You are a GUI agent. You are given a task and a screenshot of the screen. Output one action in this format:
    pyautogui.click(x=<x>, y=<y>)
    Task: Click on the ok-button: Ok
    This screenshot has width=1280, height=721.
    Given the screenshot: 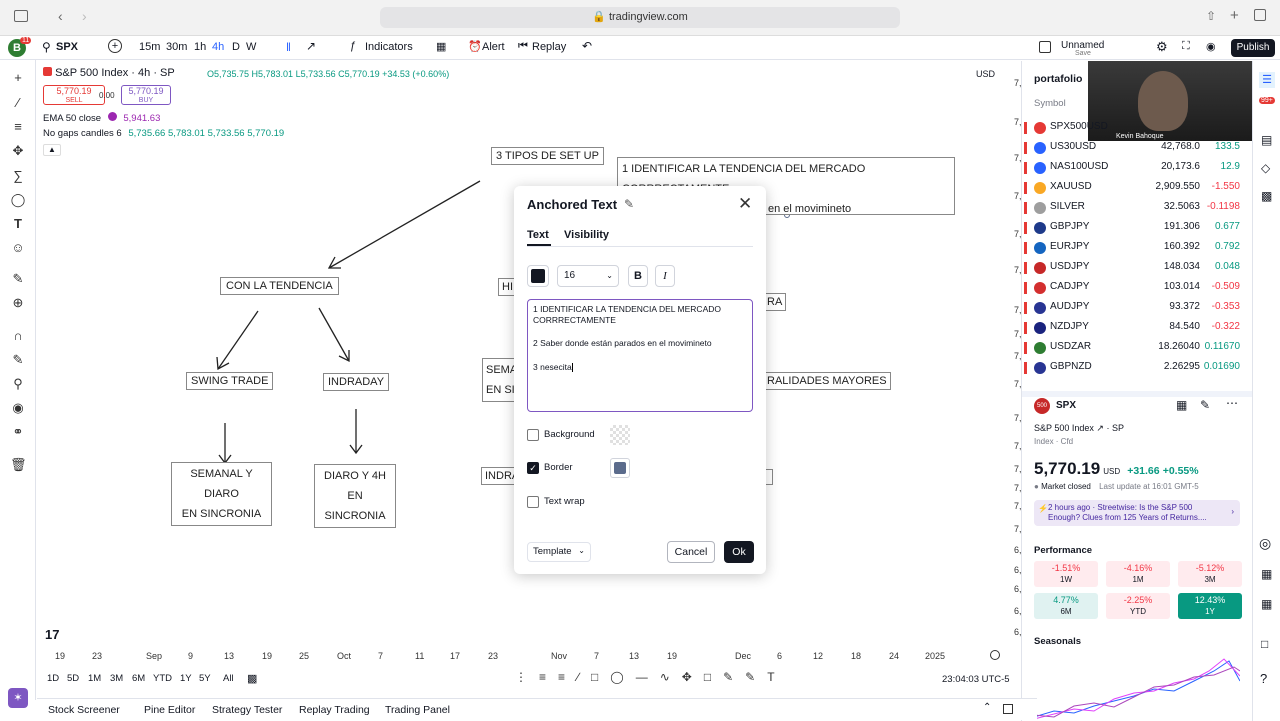 What is the action you would take?
    pyautogui.click(x=739, y=552)
    